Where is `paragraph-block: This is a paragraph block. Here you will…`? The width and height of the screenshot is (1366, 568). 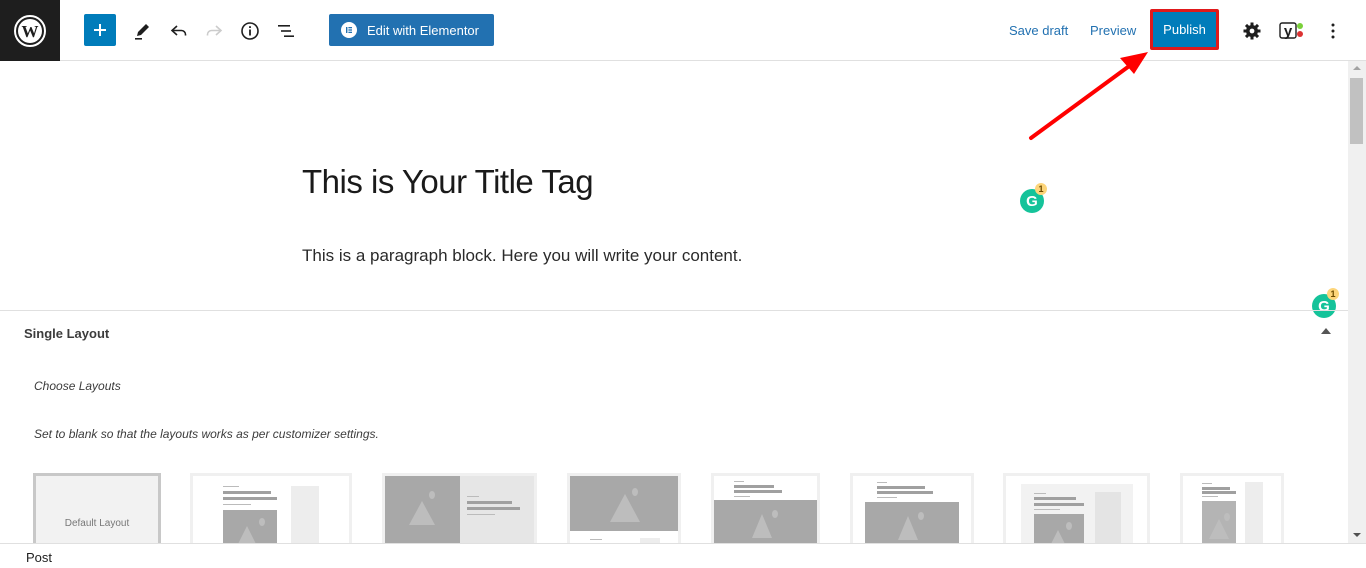
paragraph-block: This is a paragraph block. Here you will… is located at coordinates (522, 256).